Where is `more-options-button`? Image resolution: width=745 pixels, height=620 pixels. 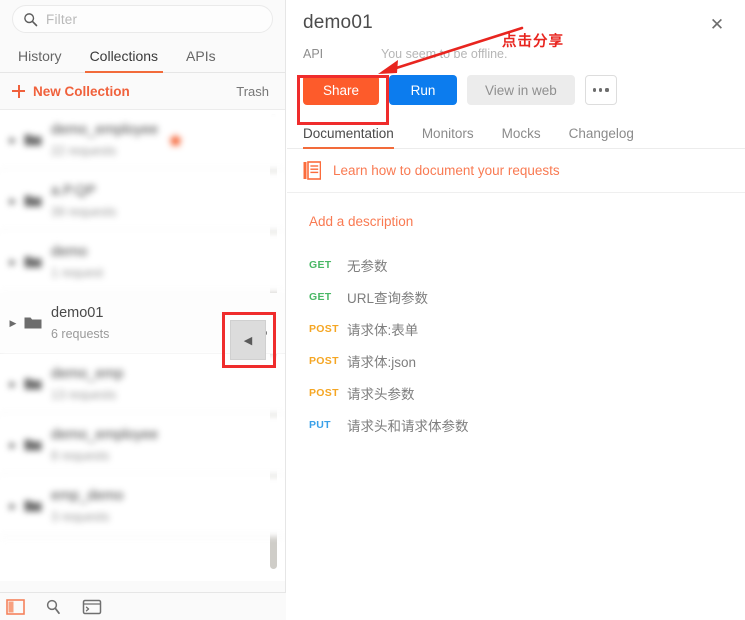
more-options-button is located at coordinates (600, 90).